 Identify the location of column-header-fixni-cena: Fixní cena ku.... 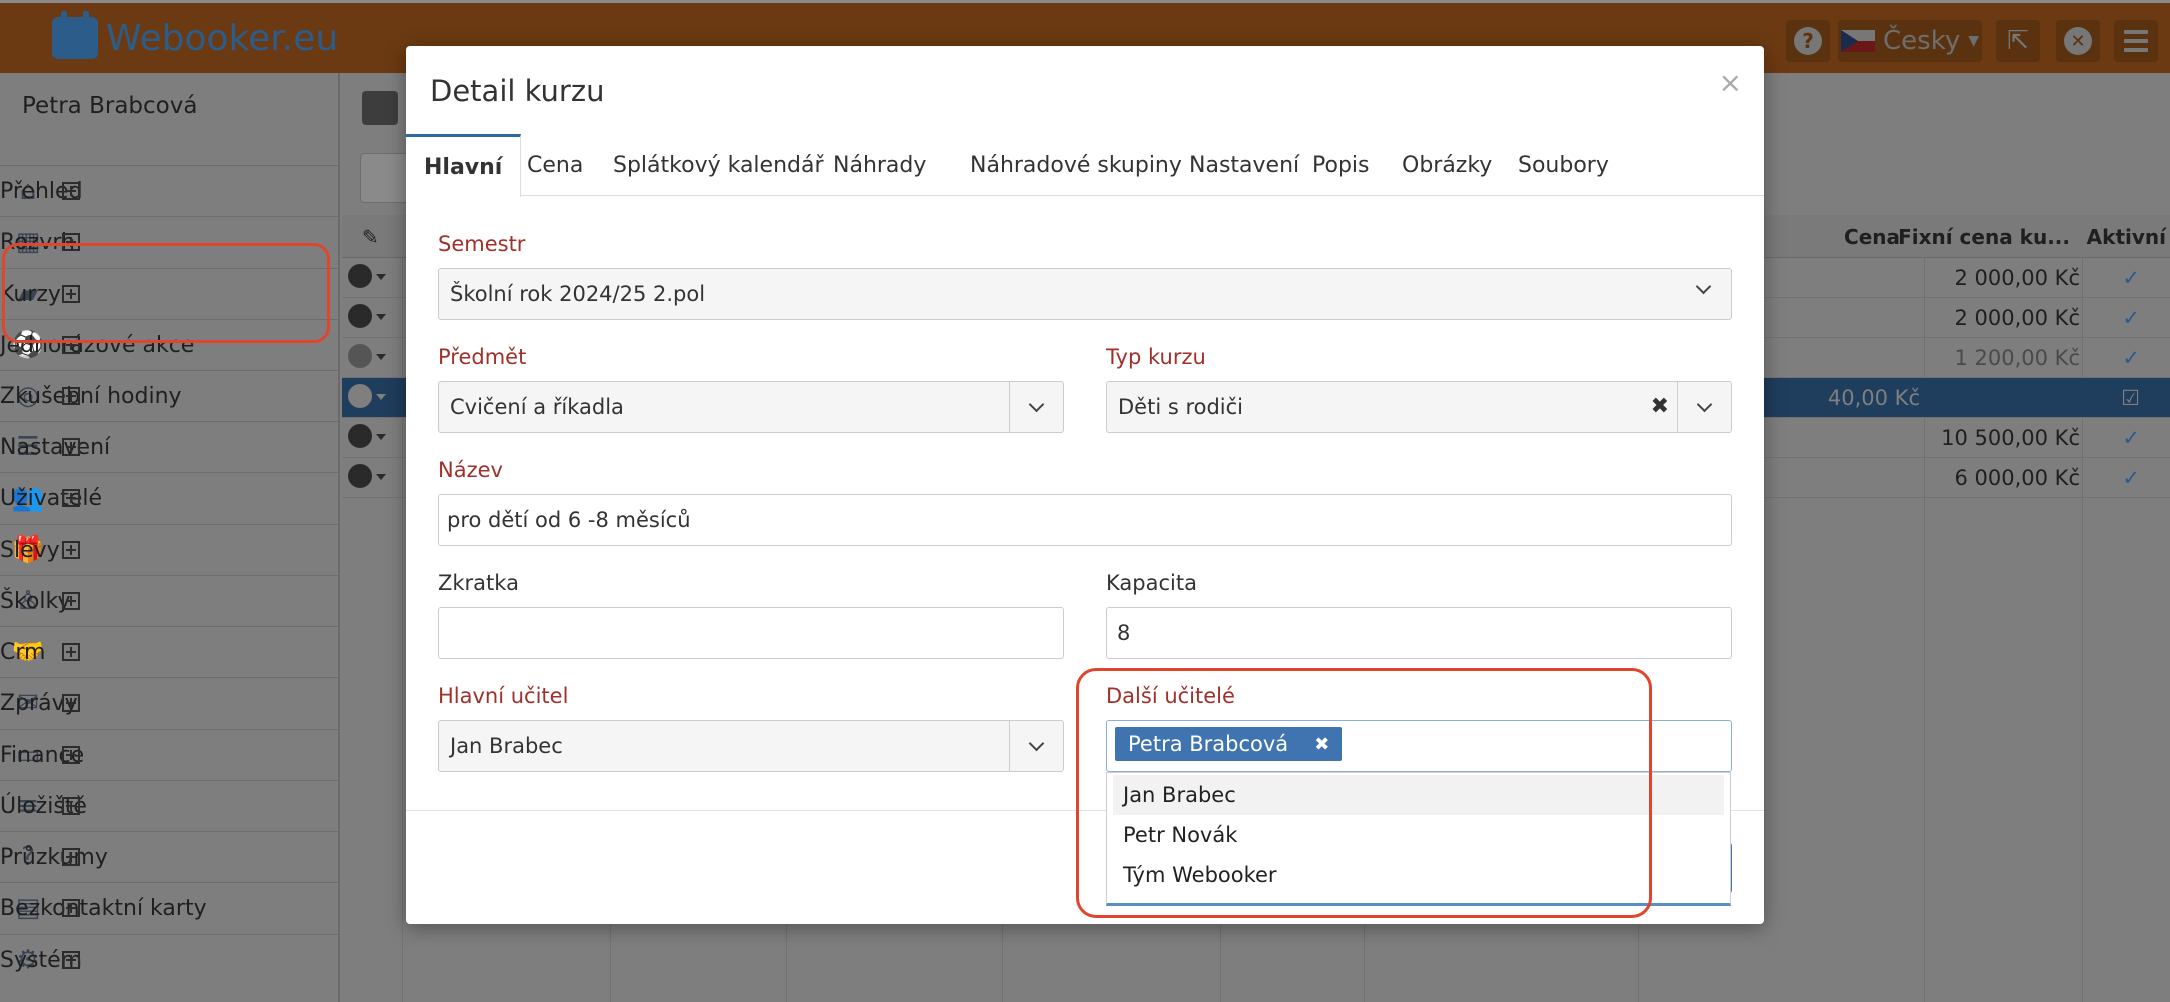
(1984, 237).